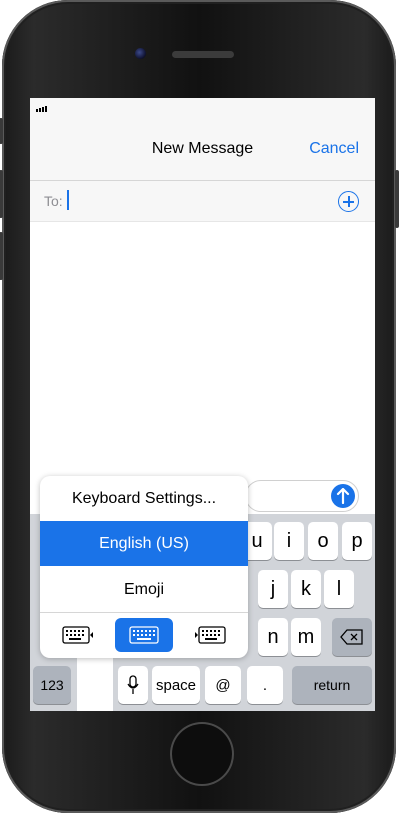 The width and height of the screenshot is (400, 815). I want to click on status-bar, so click(202, 109).